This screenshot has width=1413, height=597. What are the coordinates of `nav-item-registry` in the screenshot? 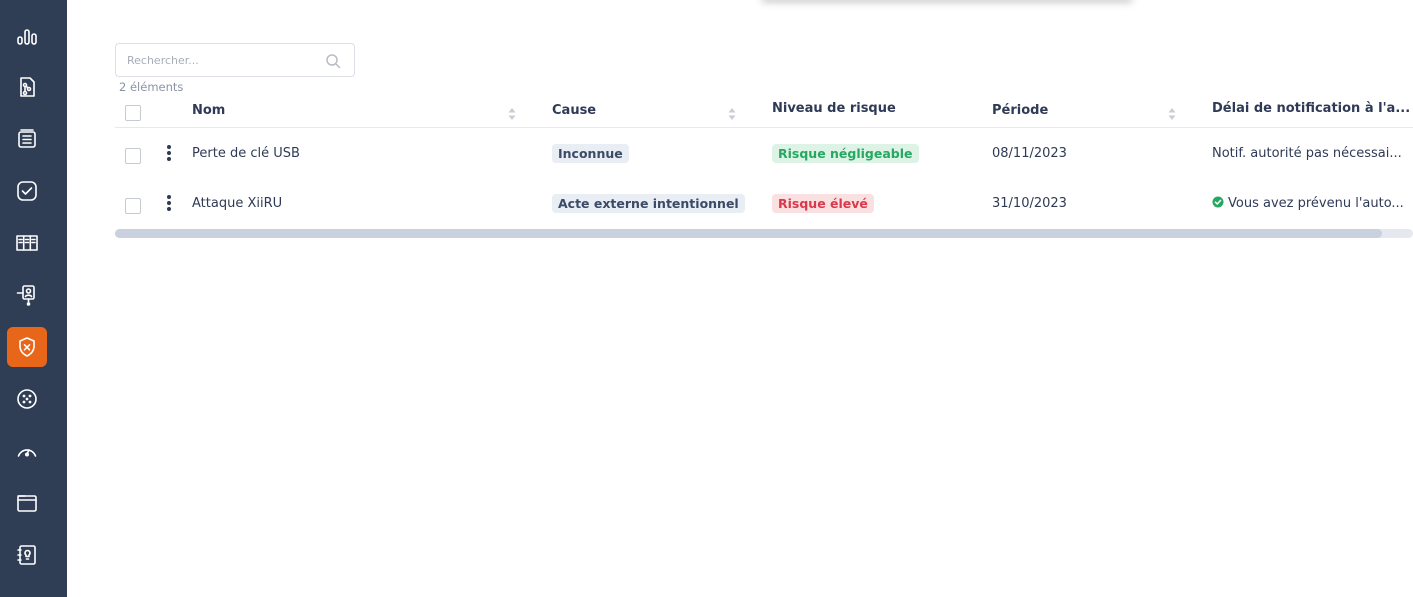 It's located at (27, 139).